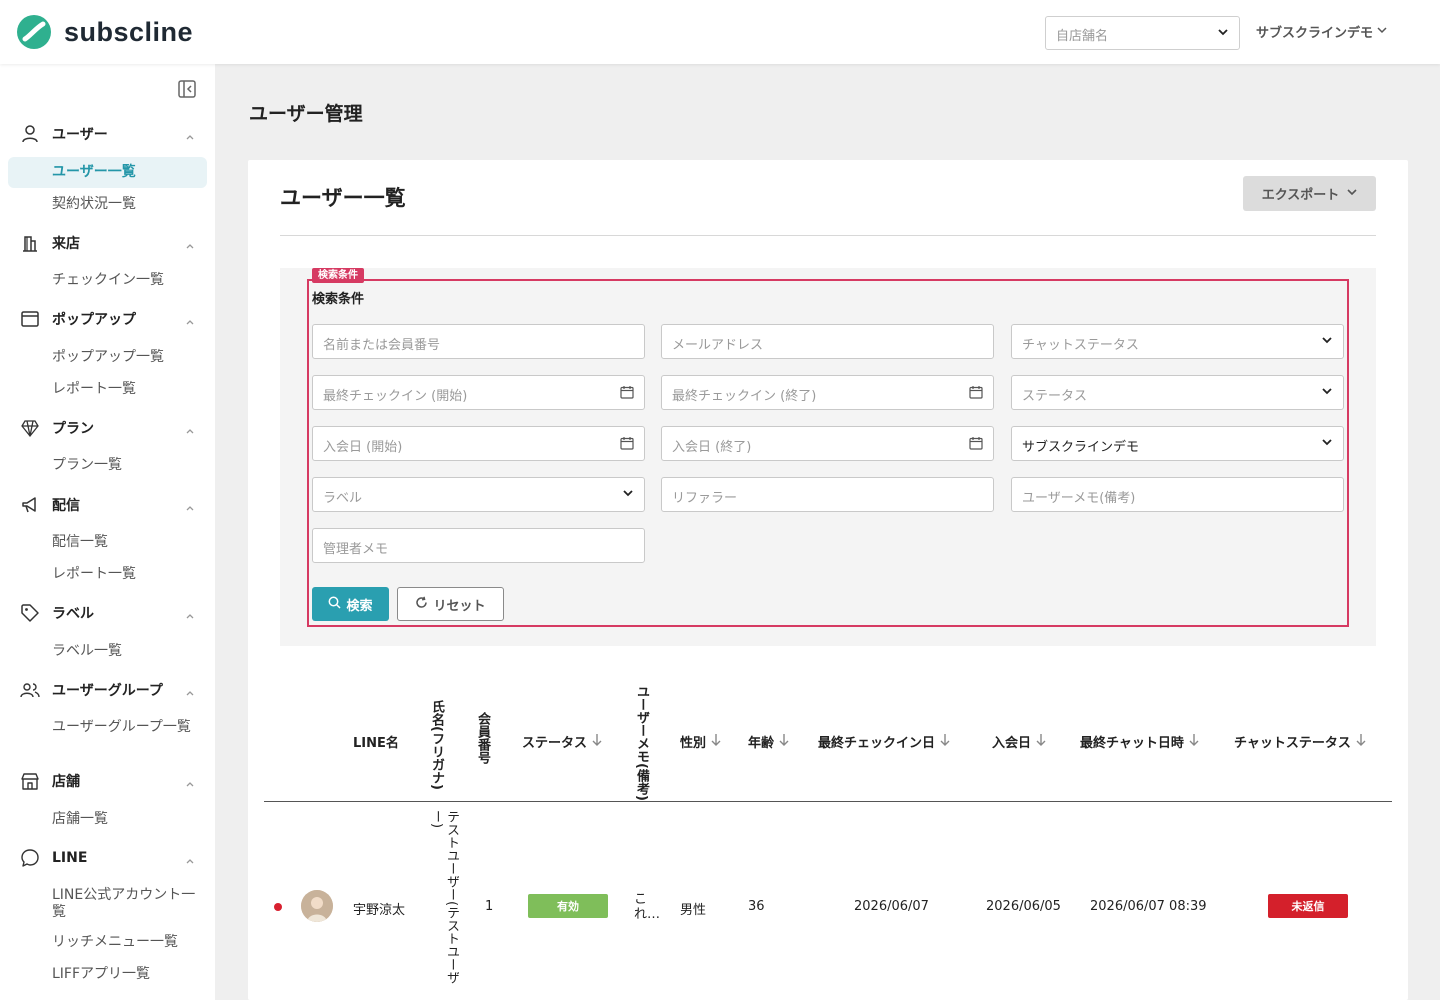  Describe the element at coordinates (35, 32) in the screenshot. I see `logo-icon` at that location.